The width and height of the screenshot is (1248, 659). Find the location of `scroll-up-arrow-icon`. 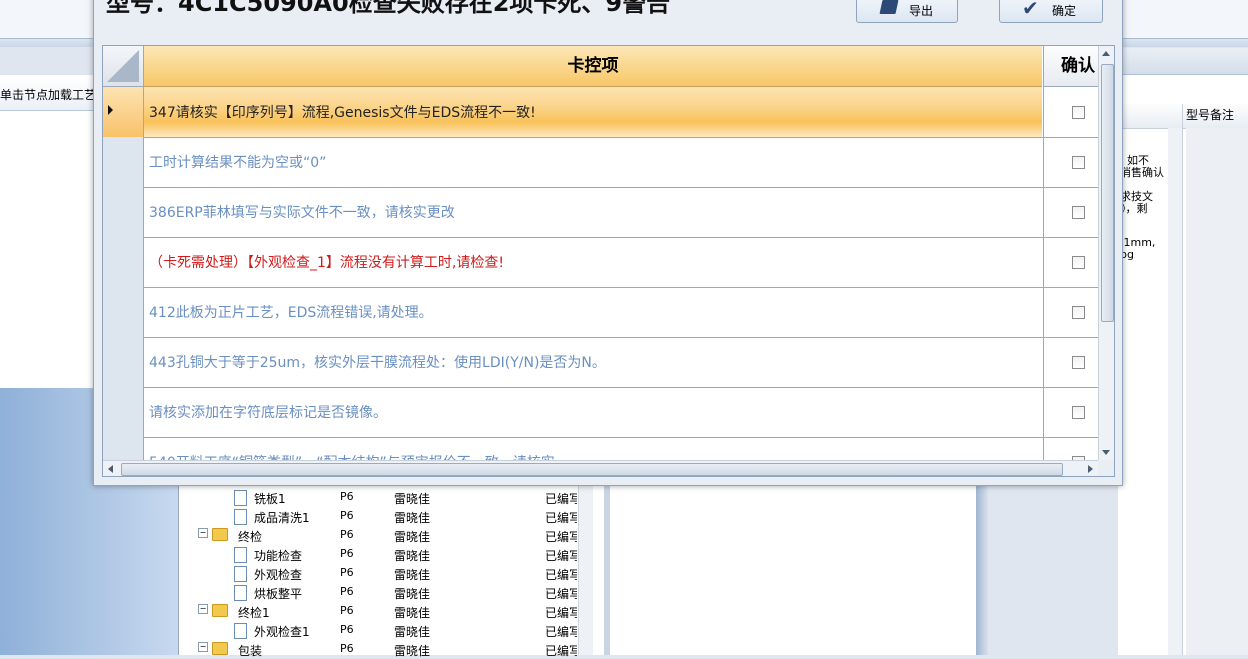

scroll-up-arrow-icon is located at coordinates (1106, 53).